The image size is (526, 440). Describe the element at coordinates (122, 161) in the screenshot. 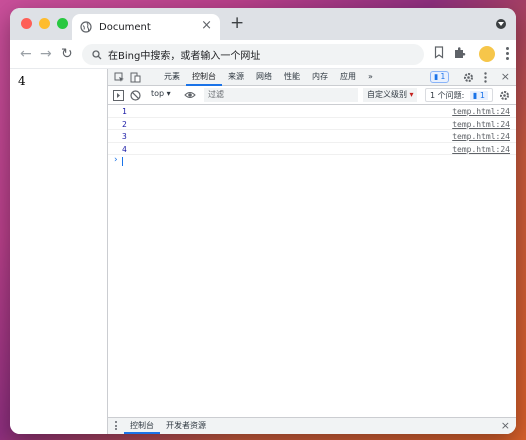

I see `text-caret` at that location.